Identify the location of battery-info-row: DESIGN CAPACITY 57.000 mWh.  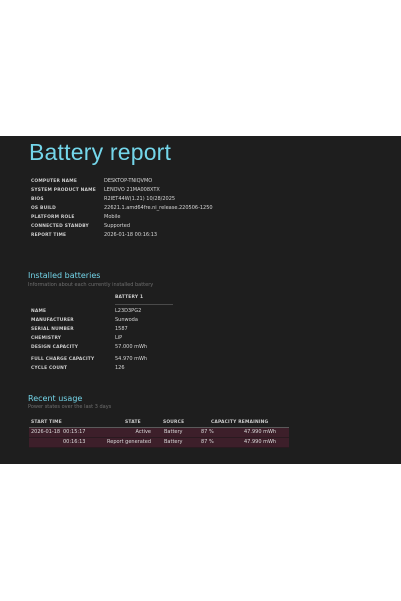
(102, 347).